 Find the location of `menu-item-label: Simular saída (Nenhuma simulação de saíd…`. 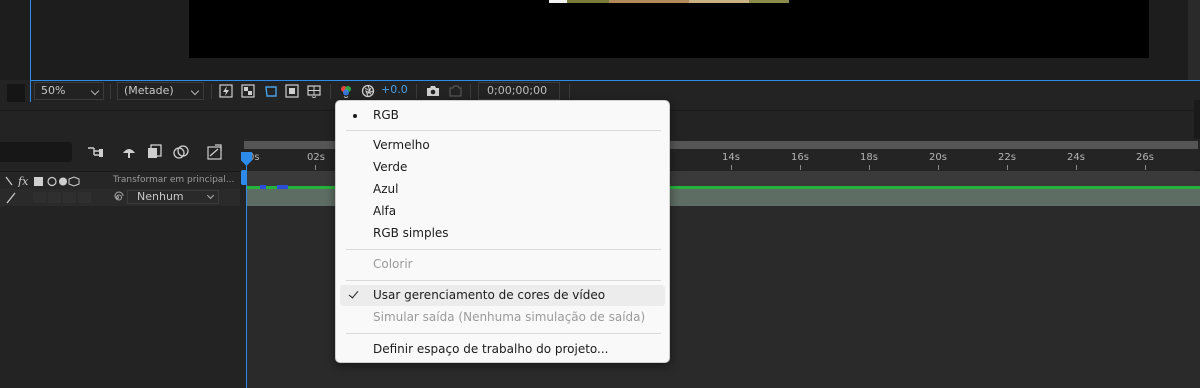

menu-item-label: Simular saída (Nenhuma simulação de saíd… is located at coordinates (509, 317).